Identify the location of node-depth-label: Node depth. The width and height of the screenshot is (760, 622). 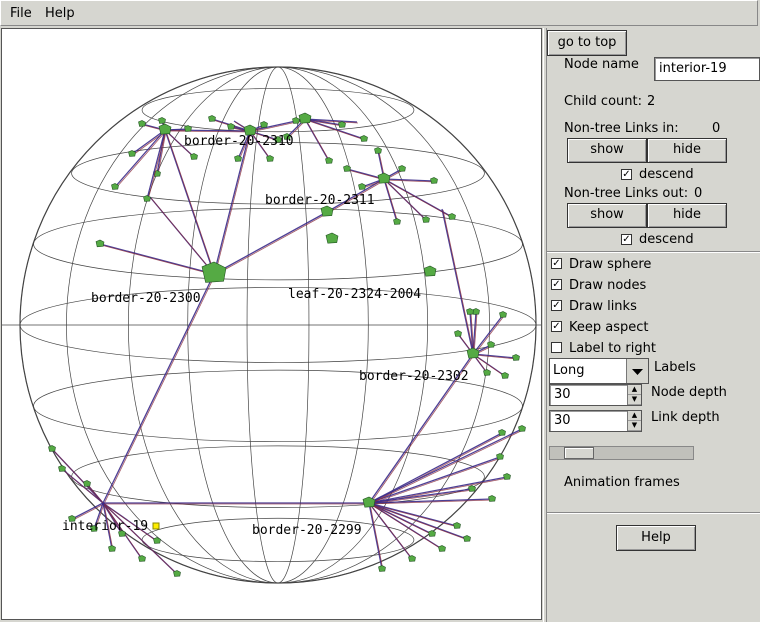
(689, 392).